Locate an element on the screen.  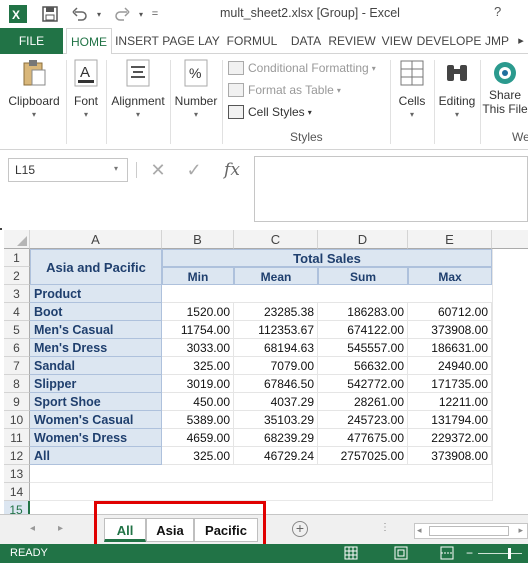
editing-button: Editing ▾ is located at coordinates (457, 88).